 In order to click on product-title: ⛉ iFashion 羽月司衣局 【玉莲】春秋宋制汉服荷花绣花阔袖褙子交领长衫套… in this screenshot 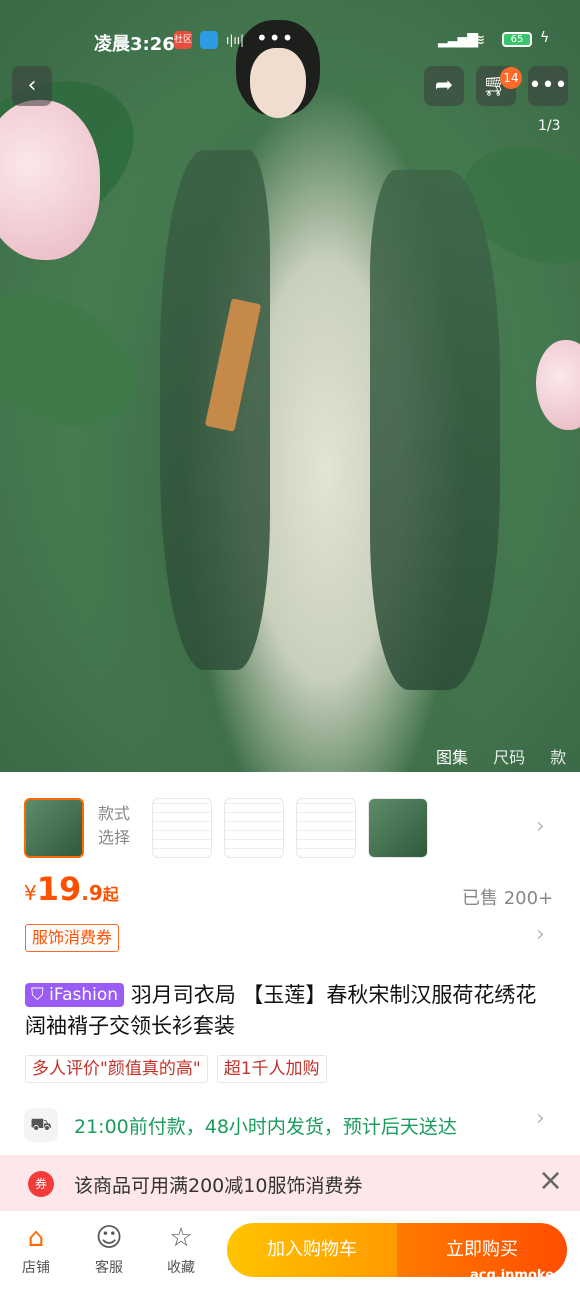, I will do `click(281, 1010)`.